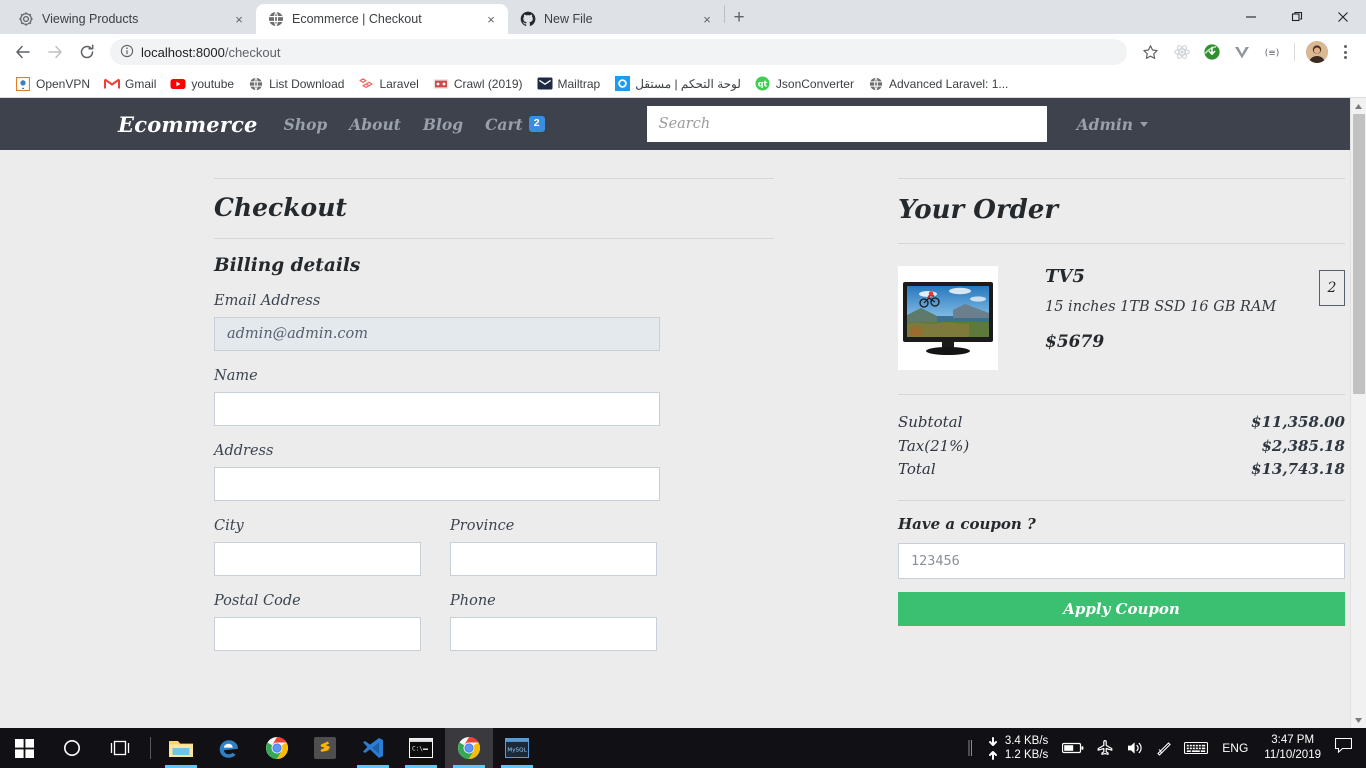 The width and height of the screenshot is (1366, 768). Describe the element at coordinates (202, 84) in the screenshot. I see `bookmark-youtube: youtube` at that location.